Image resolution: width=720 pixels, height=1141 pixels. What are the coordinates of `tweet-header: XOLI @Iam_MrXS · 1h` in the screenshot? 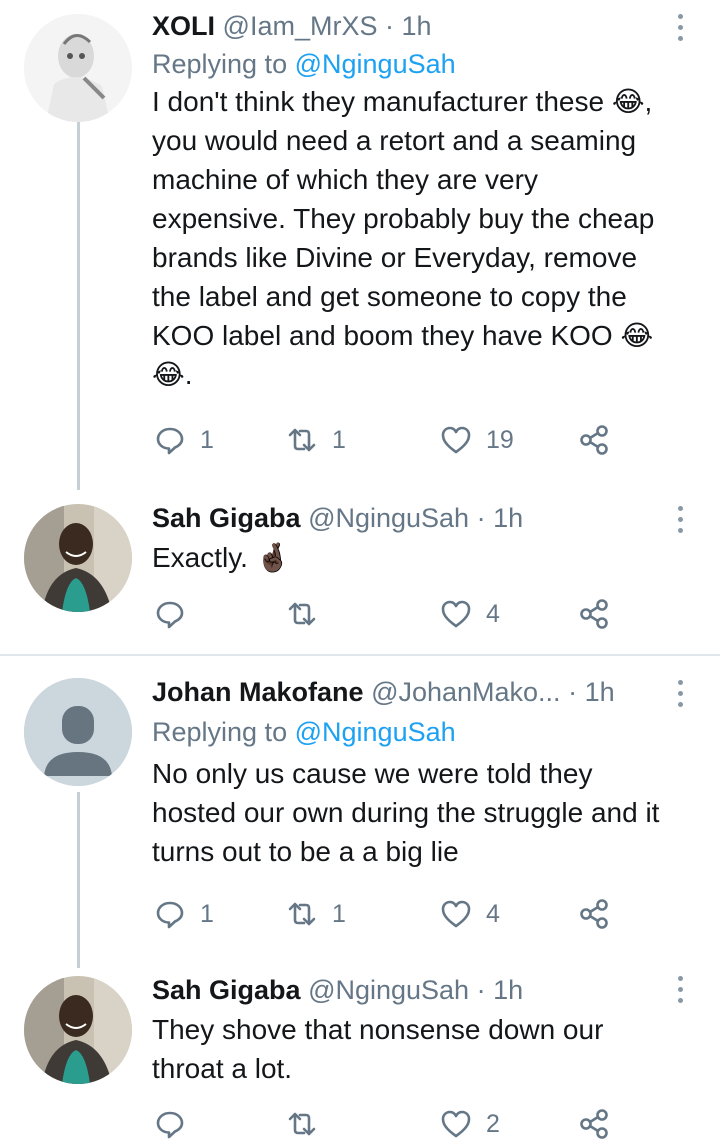 It's located at (412, 26).